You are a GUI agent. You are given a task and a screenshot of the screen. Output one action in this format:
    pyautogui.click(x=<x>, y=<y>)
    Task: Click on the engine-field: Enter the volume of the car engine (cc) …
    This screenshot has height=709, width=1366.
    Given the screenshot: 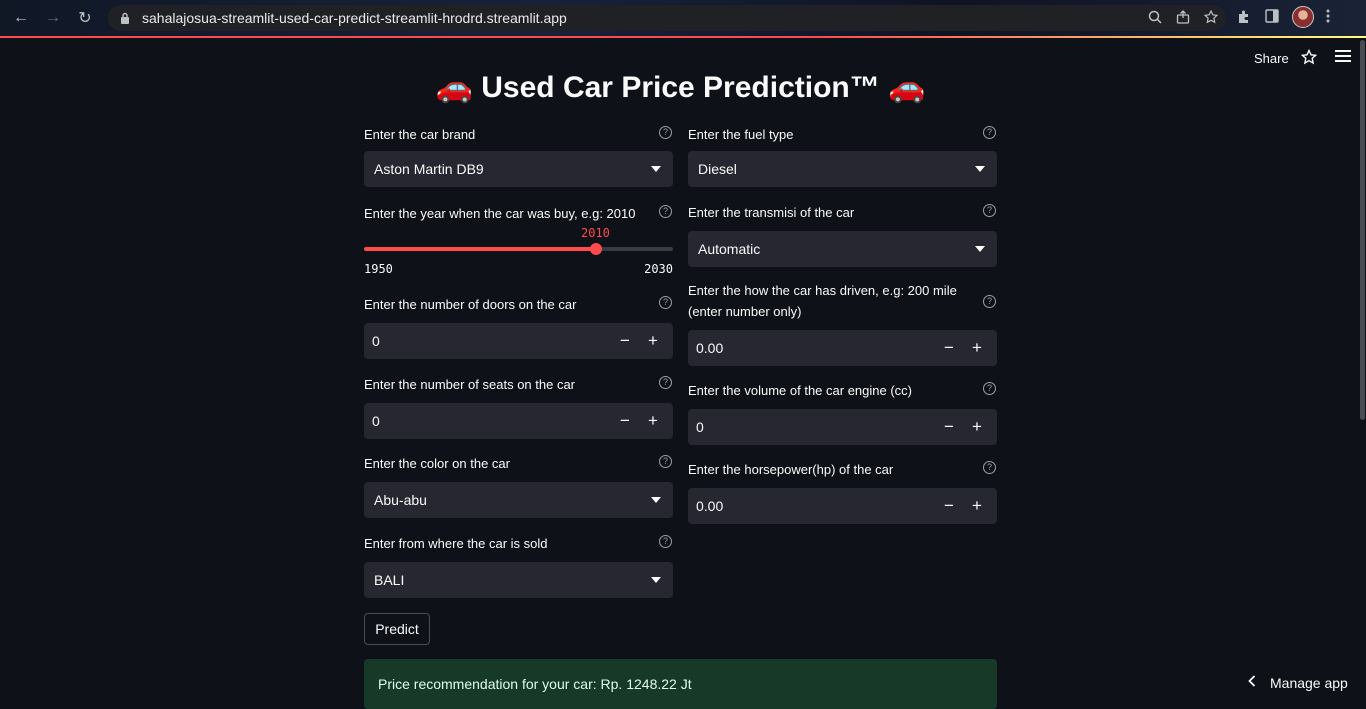 What is the action you would take?
    pyautogui.click(x=842, y=412)
    